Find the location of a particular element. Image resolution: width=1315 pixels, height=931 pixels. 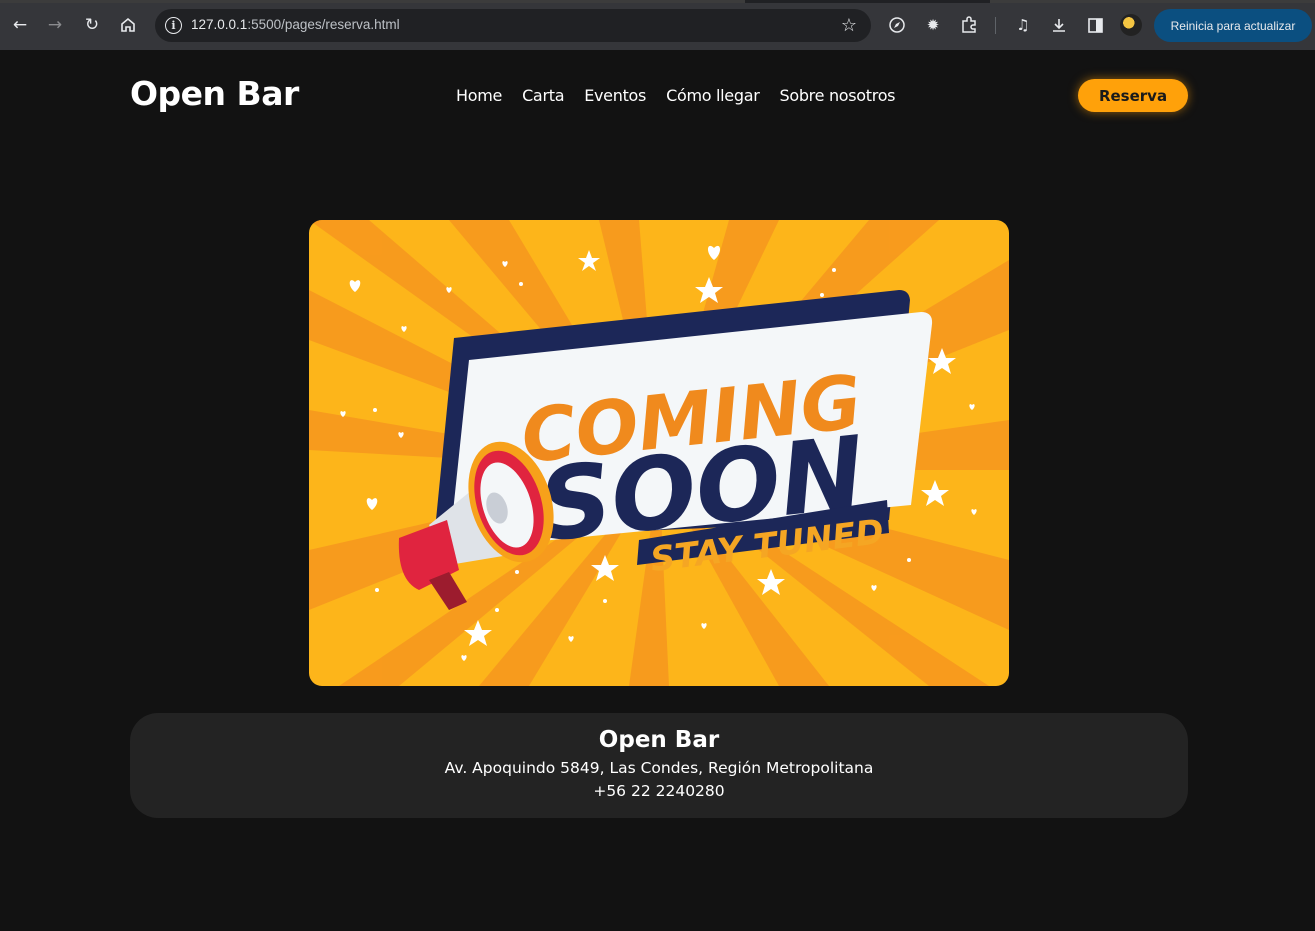

nav-sobre-nosotros: Sobre nosotros is located at coordinates (837, 95).